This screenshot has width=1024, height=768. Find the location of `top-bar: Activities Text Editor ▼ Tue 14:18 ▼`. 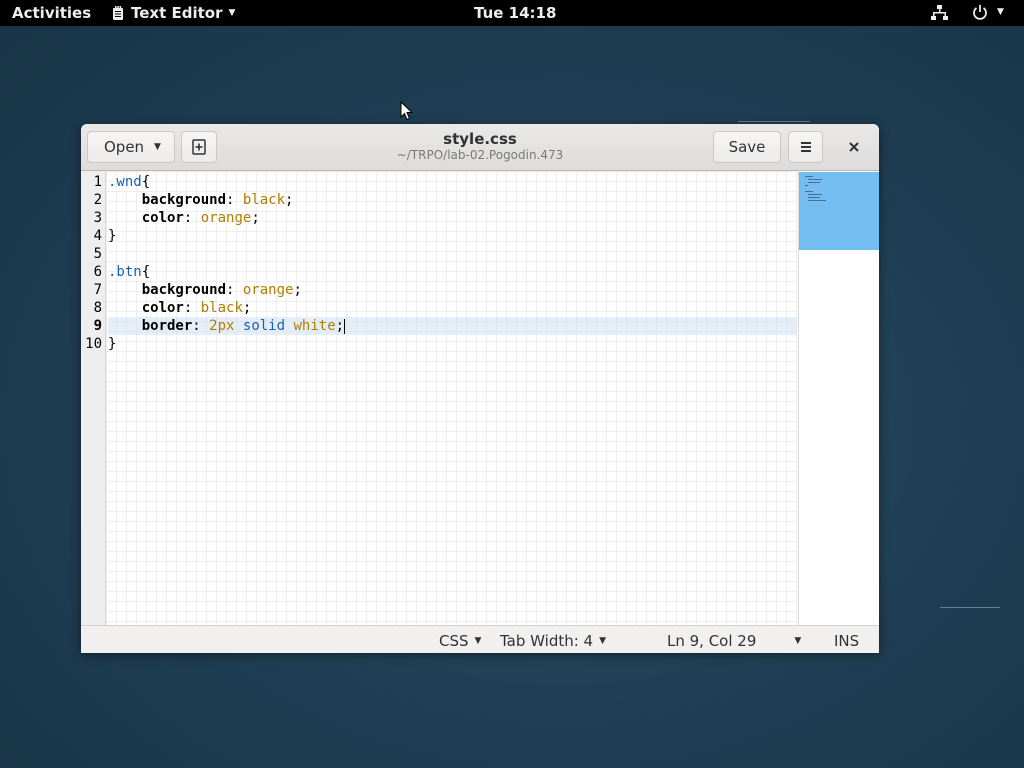

top-bar: Activities Text Editor ▼ Tue 14:18 ▼ is located at coordinates (512, 13).